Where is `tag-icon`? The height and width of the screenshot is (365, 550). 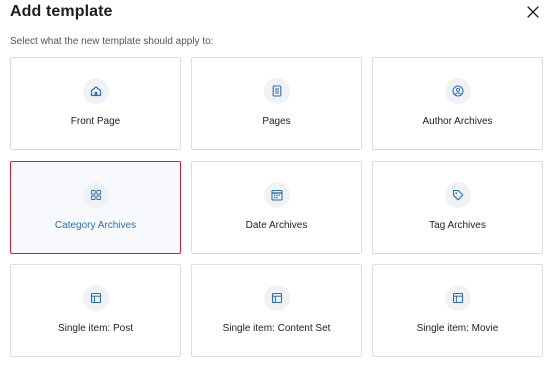
tag-icon is located at coordinates (457, 195).